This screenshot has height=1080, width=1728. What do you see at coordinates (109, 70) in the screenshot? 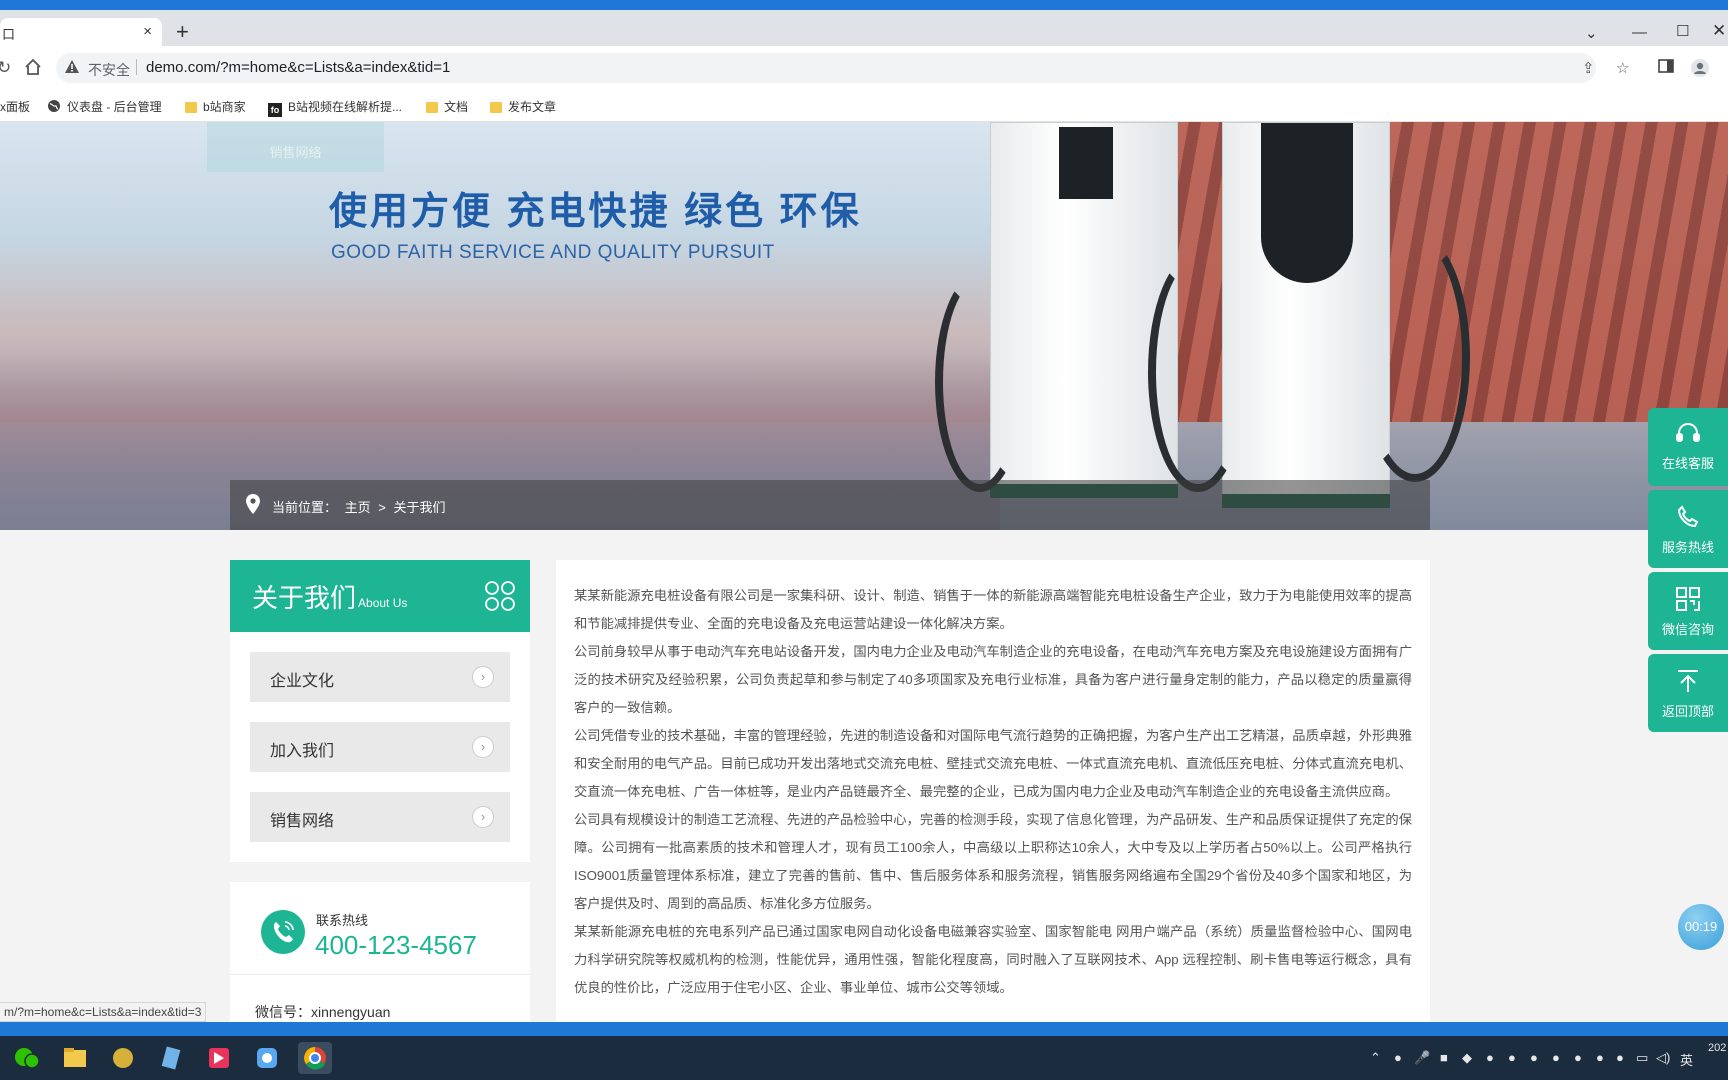
I see `security-label: 不安全` at bounding box center [109, 70].